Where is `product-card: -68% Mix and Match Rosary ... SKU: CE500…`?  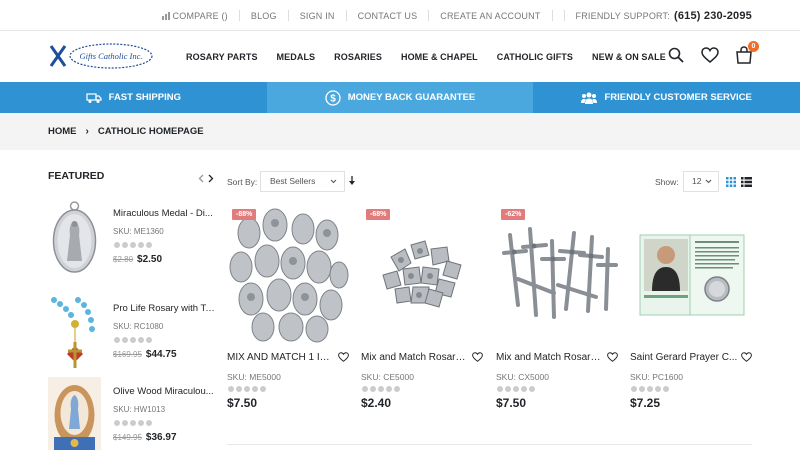 product-card: -68% Mix and Match Rosary ... SKU: CE500… is located at coordinates (422, 315).